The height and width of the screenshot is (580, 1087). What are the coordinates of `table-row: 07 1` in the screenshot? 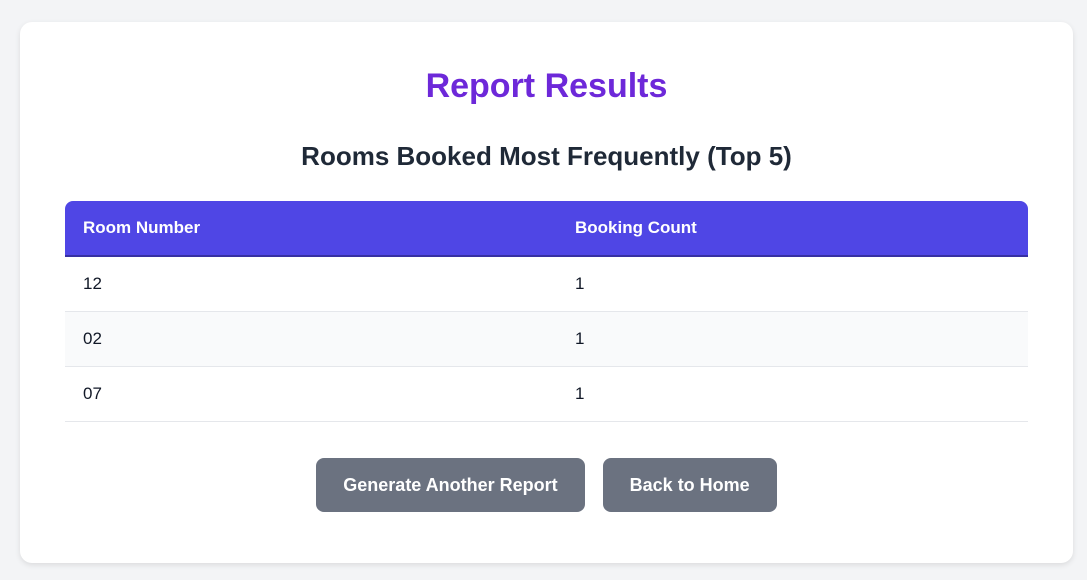 It's located at (546, 394).